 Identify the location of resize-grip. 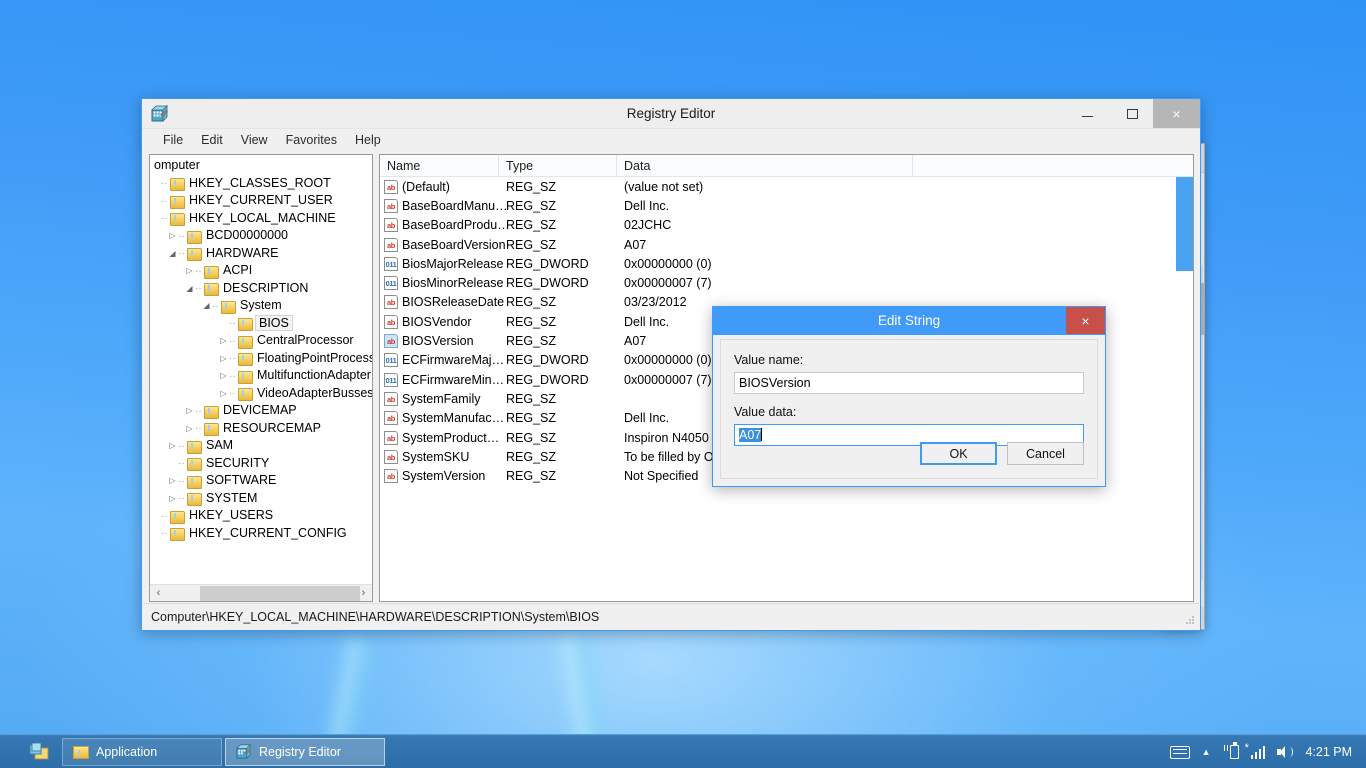
(1190, 620).